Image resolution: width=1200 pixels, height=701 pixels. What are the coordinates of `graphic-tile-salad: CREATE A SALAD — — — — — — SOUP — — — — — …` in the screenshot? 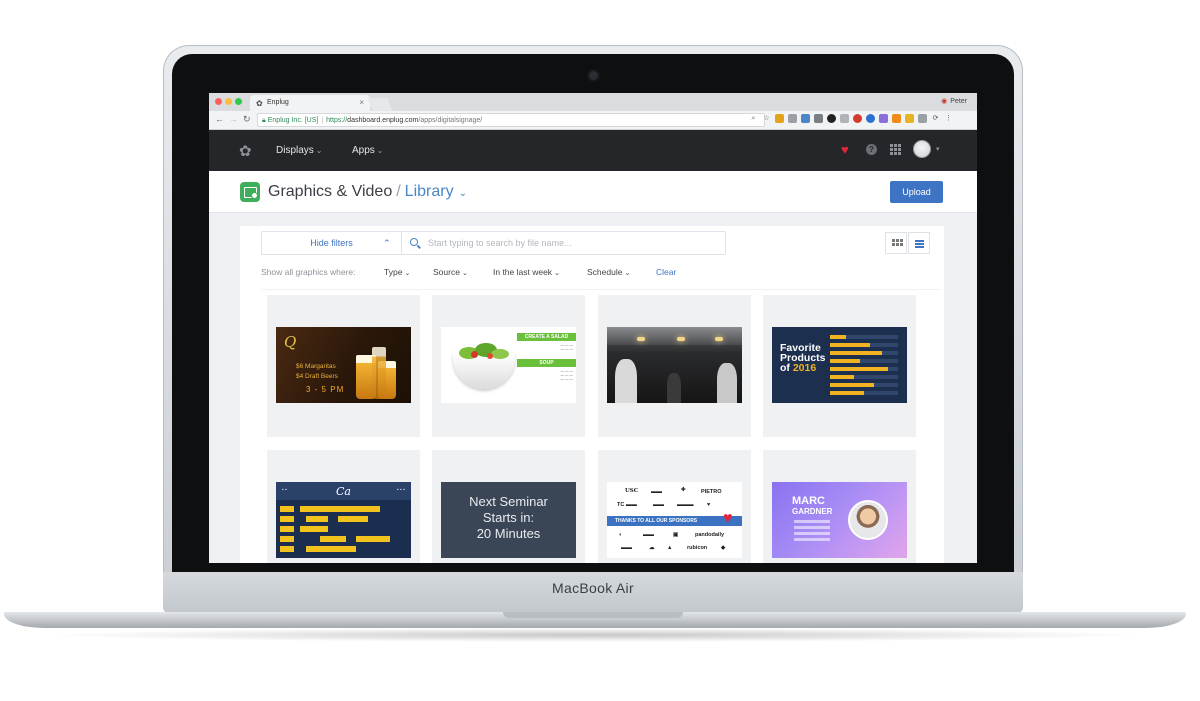 It's located at (508, 366).